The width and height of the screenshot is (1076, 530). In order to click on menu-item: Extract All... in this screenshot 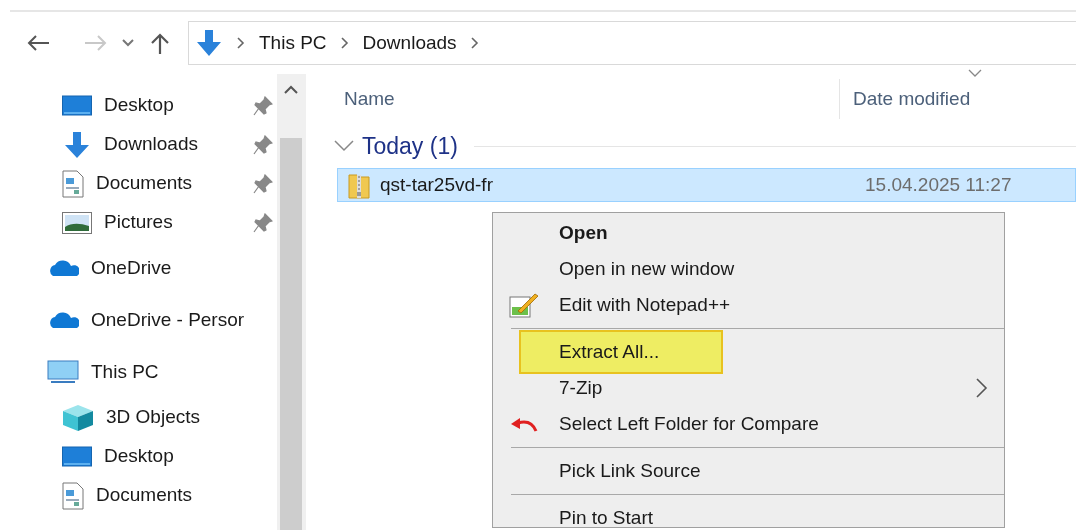, I will do `click(621, 352)`.